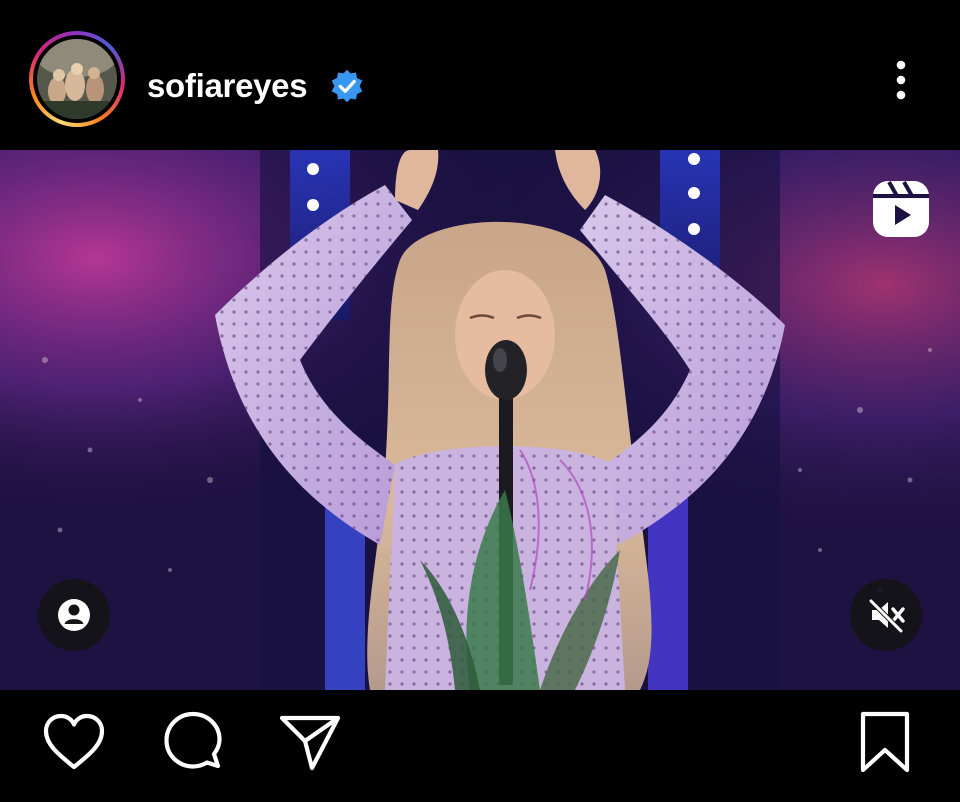  I want to click on user-tags-button, so click(74, 615).